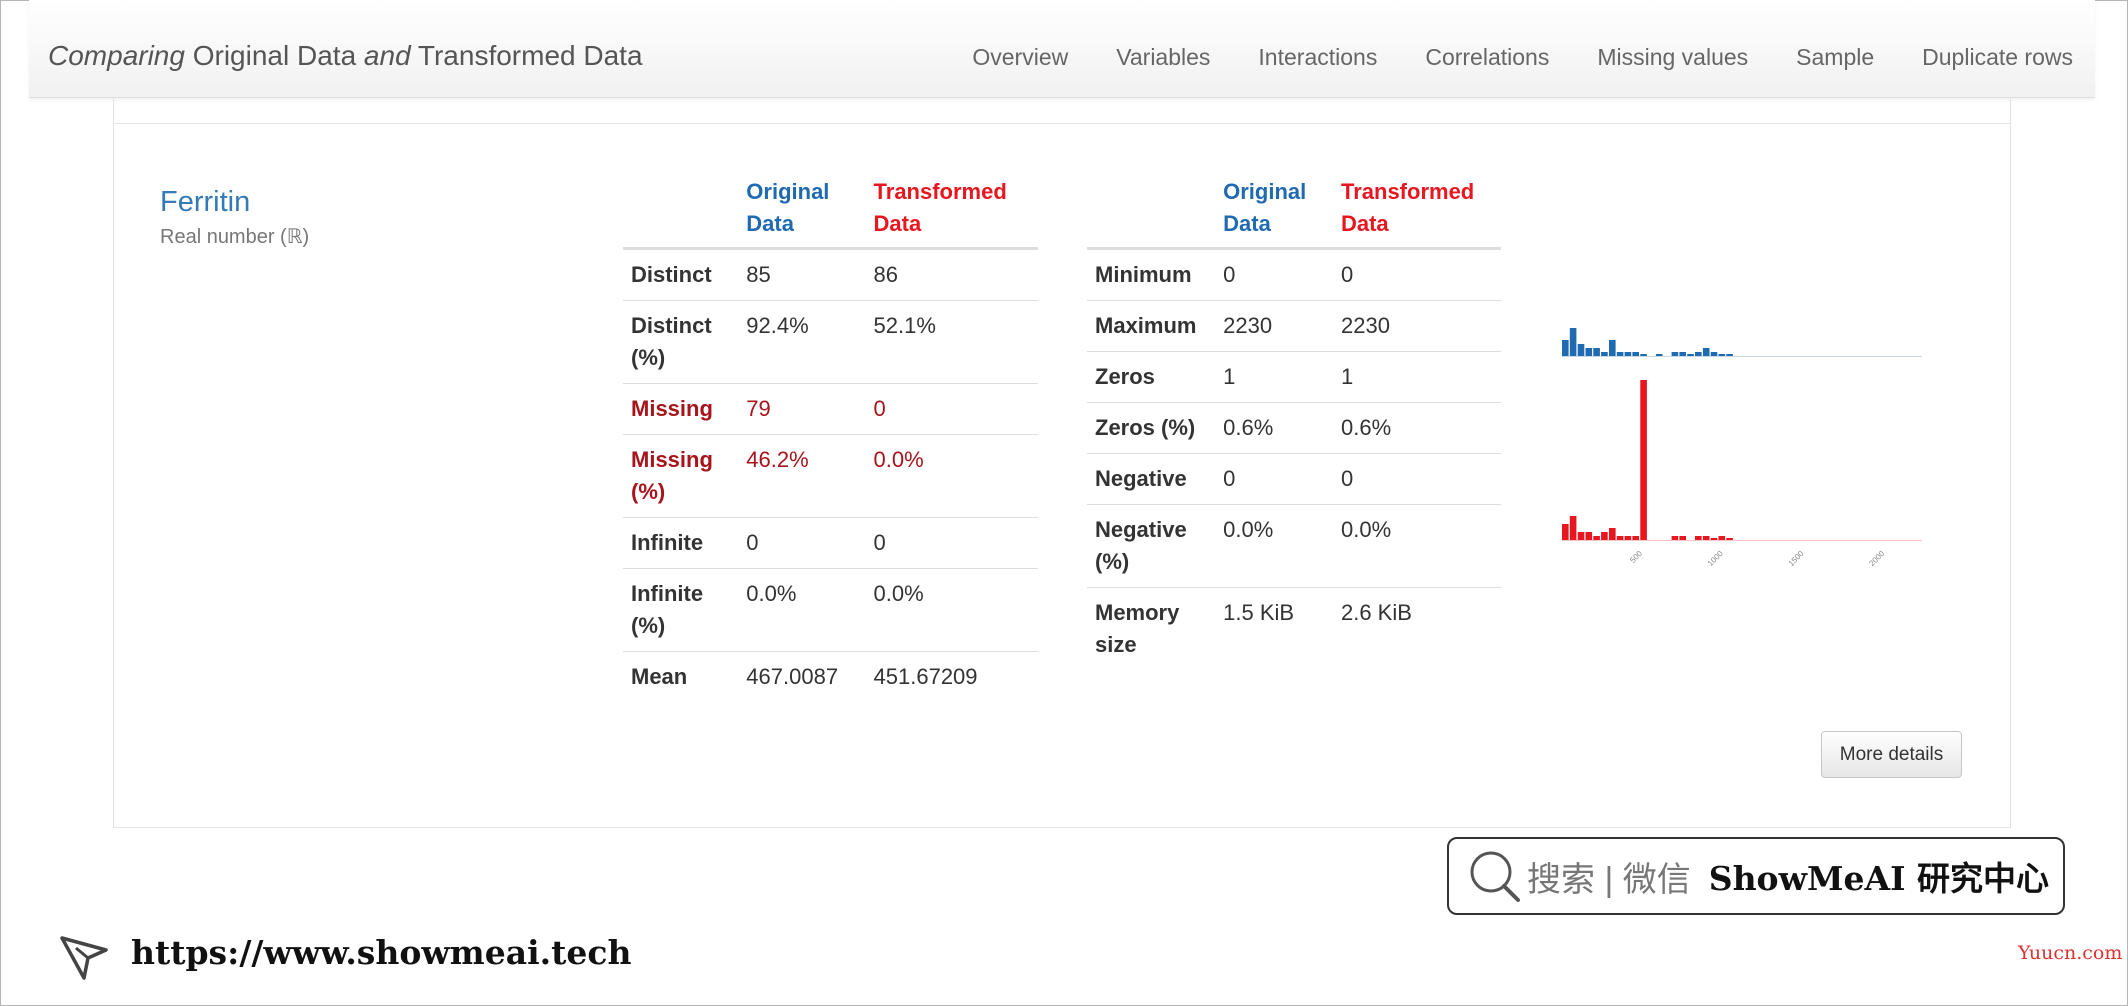  What do you see at coordinates (1376, 612) in the screenshot?
I see `row-value-transformed: 2.6 KiB` at bounding box center [1376, 612].